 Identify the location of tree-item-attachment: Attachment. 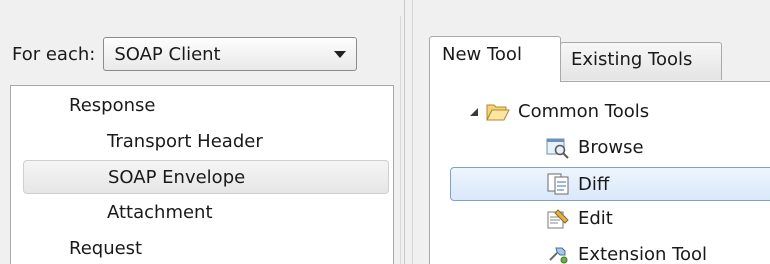
(160, 213).